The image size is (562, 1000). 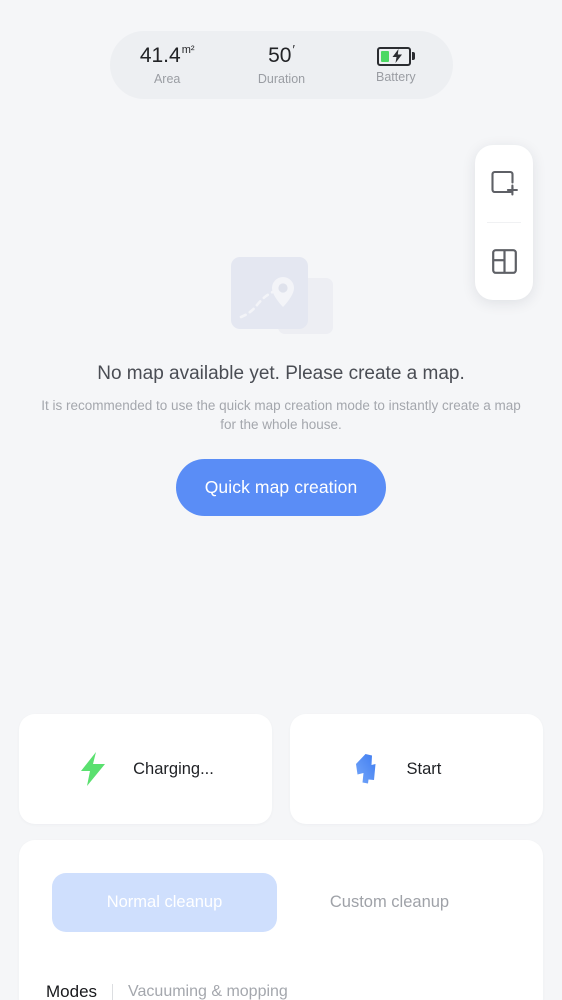 I want to click on stat-battery-label: Battery, so click(x=396, y=76).